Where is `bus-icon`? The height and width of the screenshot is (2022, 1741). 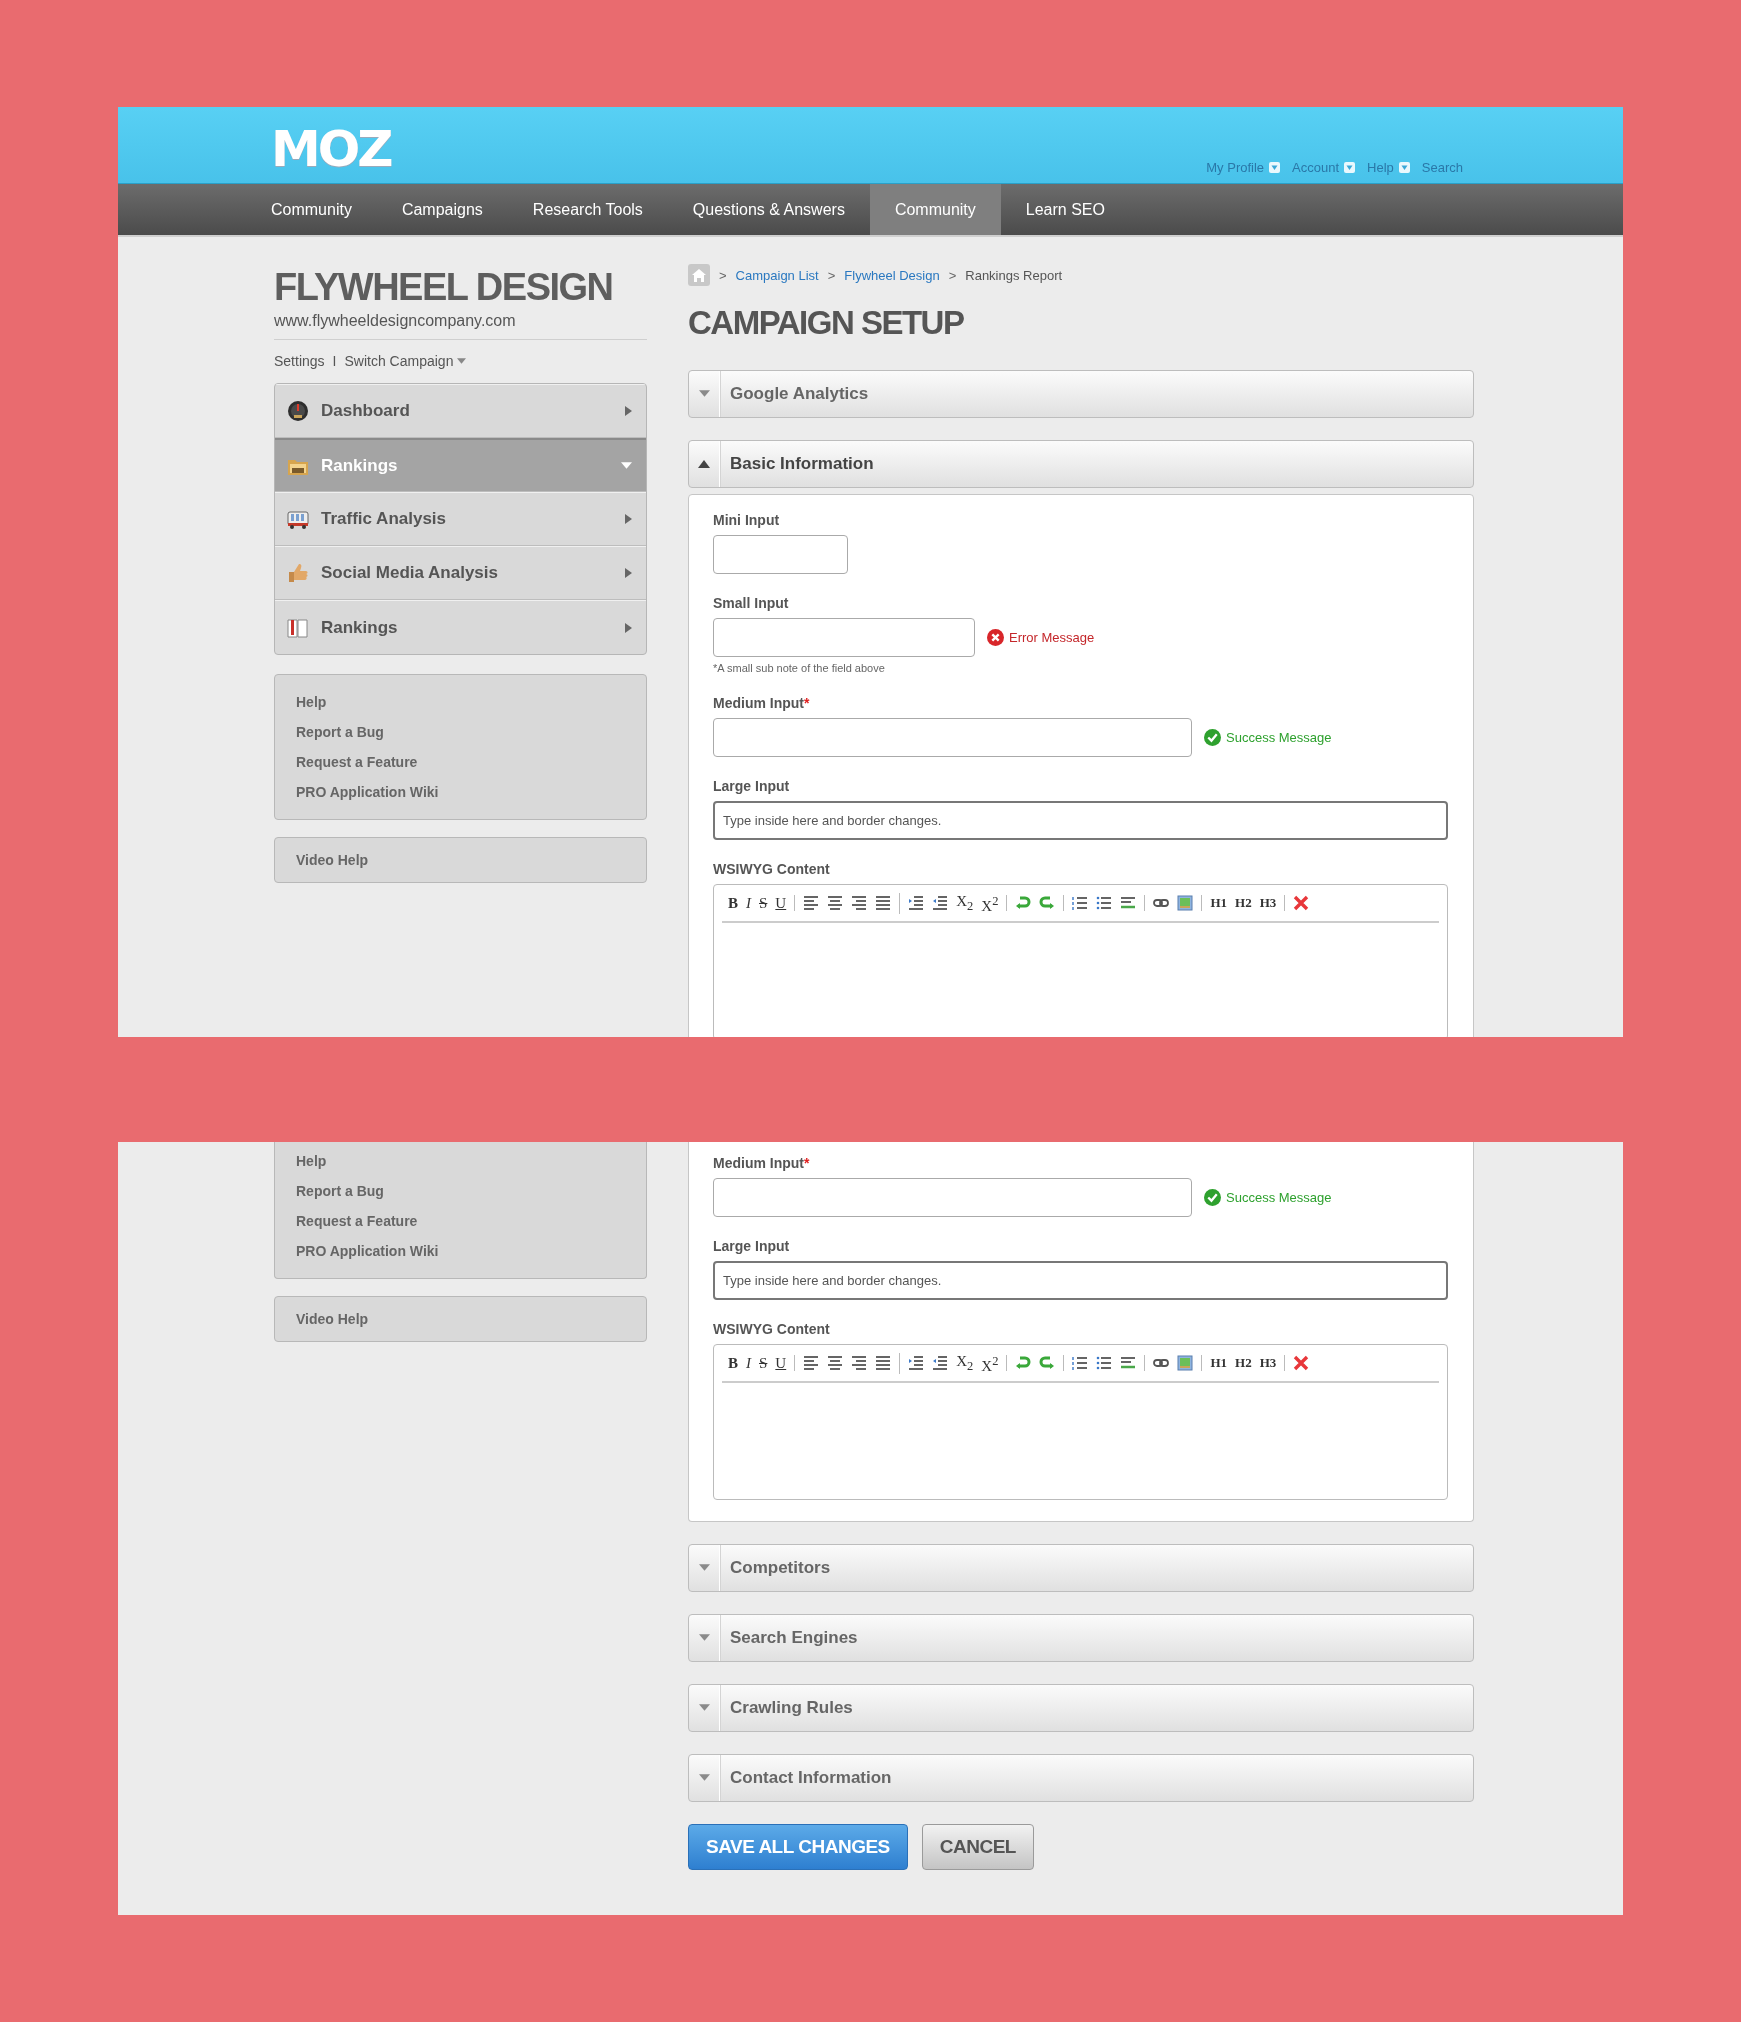 bus-icon is located at coordinates (298, 519).